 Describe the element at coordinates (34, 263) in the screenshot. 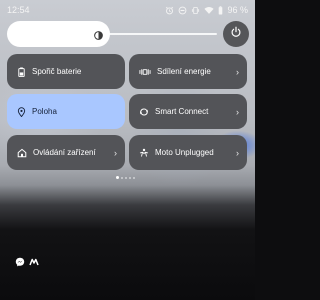

I see `app-m-icon` at that location.